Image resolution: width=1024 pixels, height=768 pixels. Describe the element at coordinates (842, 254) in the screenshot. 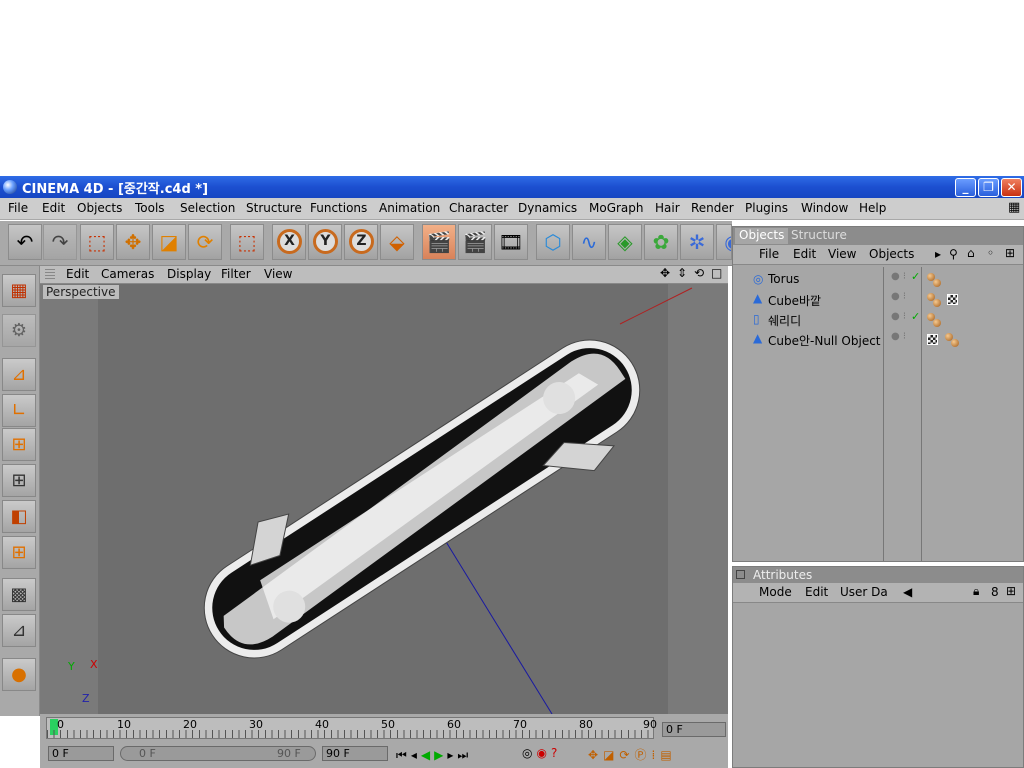

I see `objects-menu-view: View` at that location.